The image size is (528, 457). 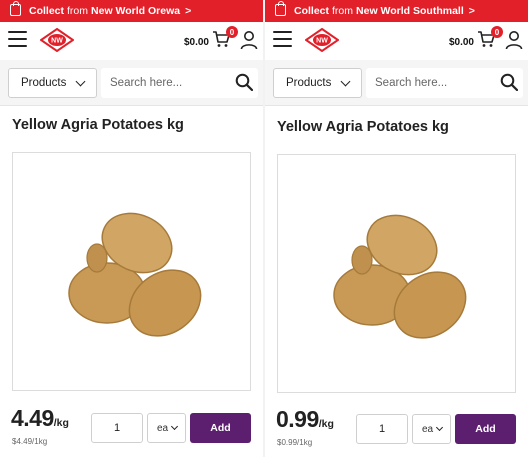 I want to click on store-name: New World Southmall, so click(x=410, y=11).